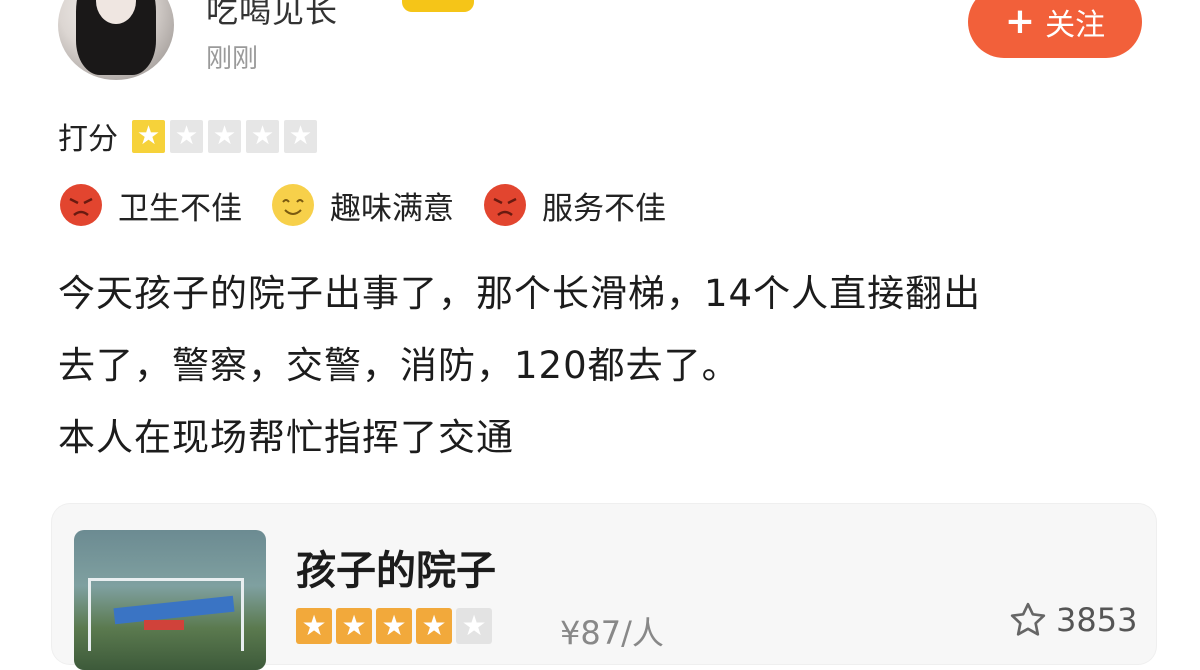 Image resolution: width=1200 pixels, height=670 pixels. Describe the element at coordinates (1028, 619) in the screenshot. I see `star-outline-icon` at that location.